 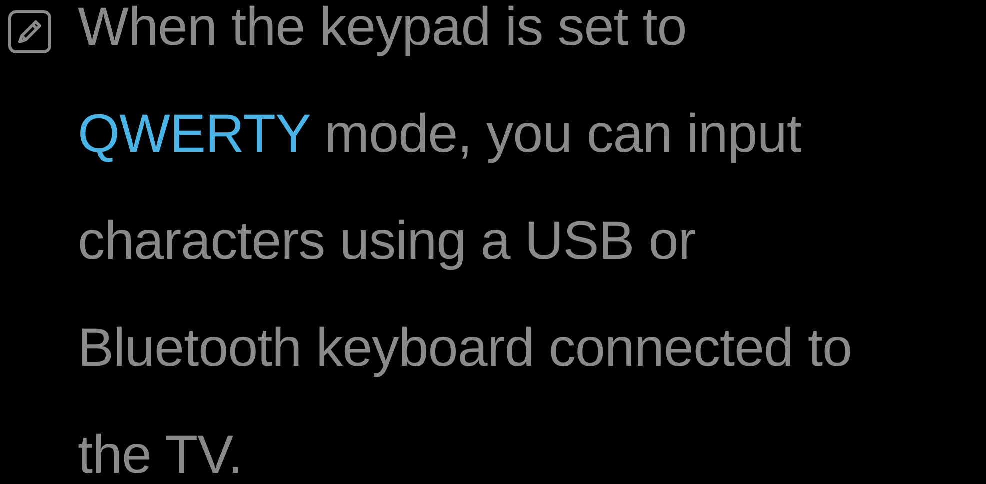 What do you see at coordinates (30, 32) in the screenshot?
I see `note-icon` at bounding box center [30, 32].